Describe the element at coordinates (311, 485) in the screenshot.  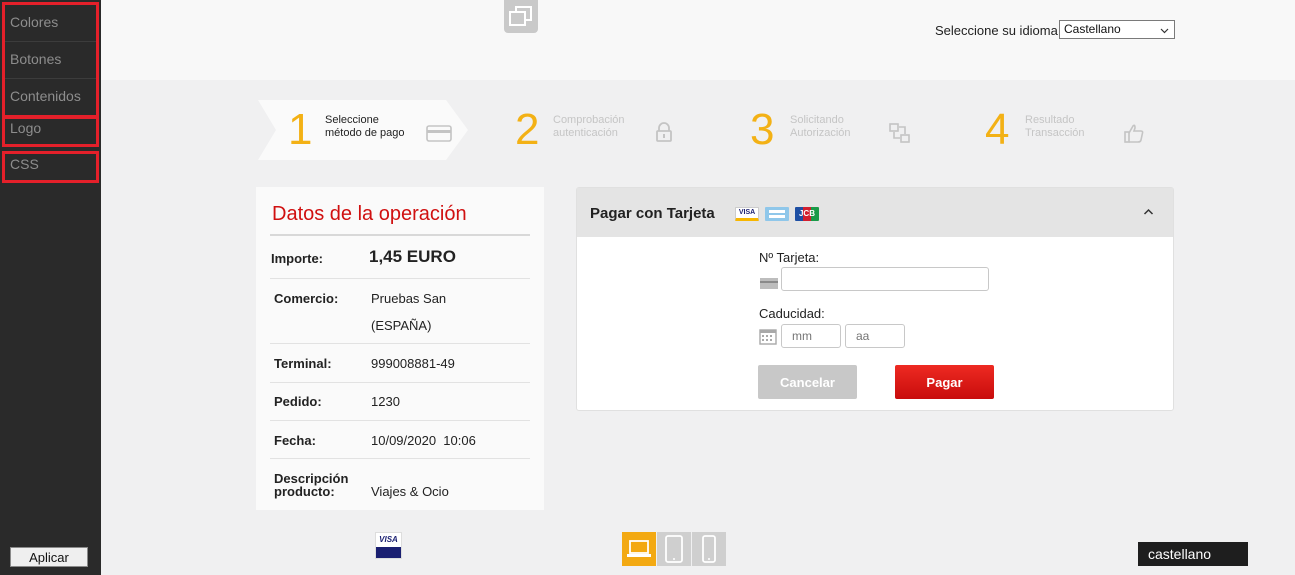
I see `descripcion-label: Descripción producto:` at that location.